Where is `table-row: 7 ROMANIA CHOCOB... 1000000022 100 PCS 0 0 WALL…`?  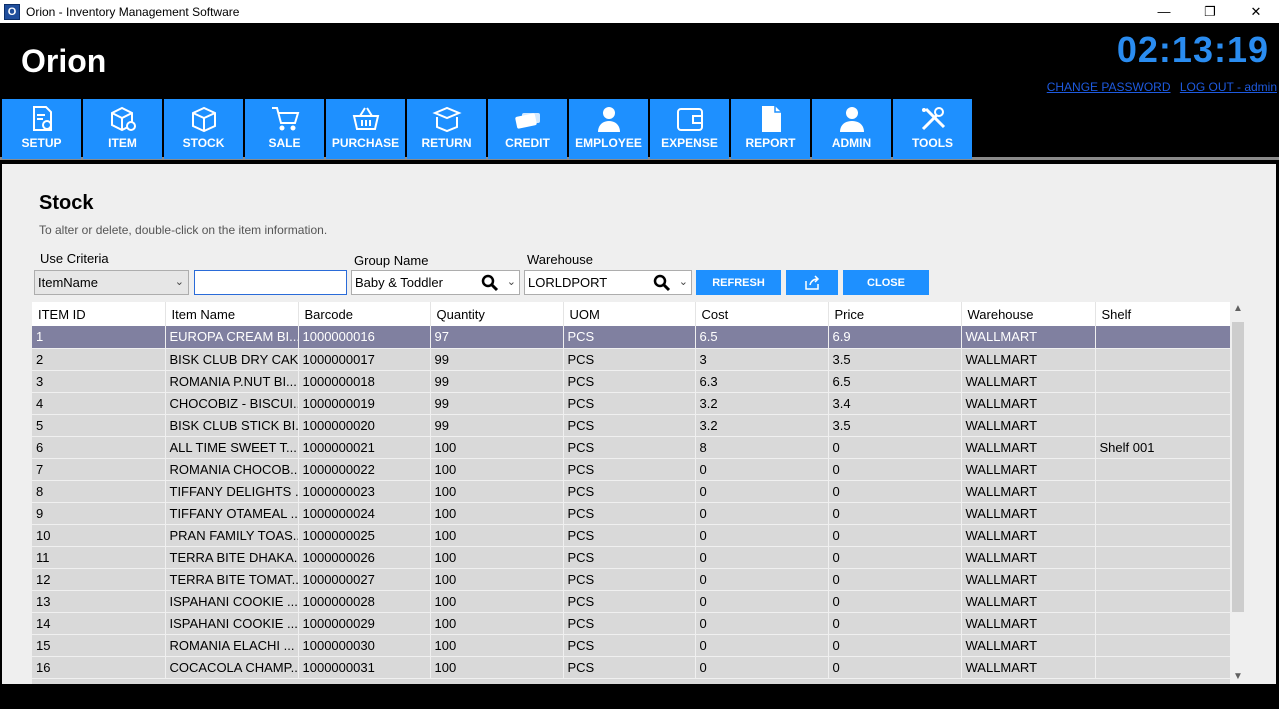 table-row: 7 ROMANIA CHOCOB... 1000000022 100 PCS 0 0 WALL… is located at coordinates (631, 469).